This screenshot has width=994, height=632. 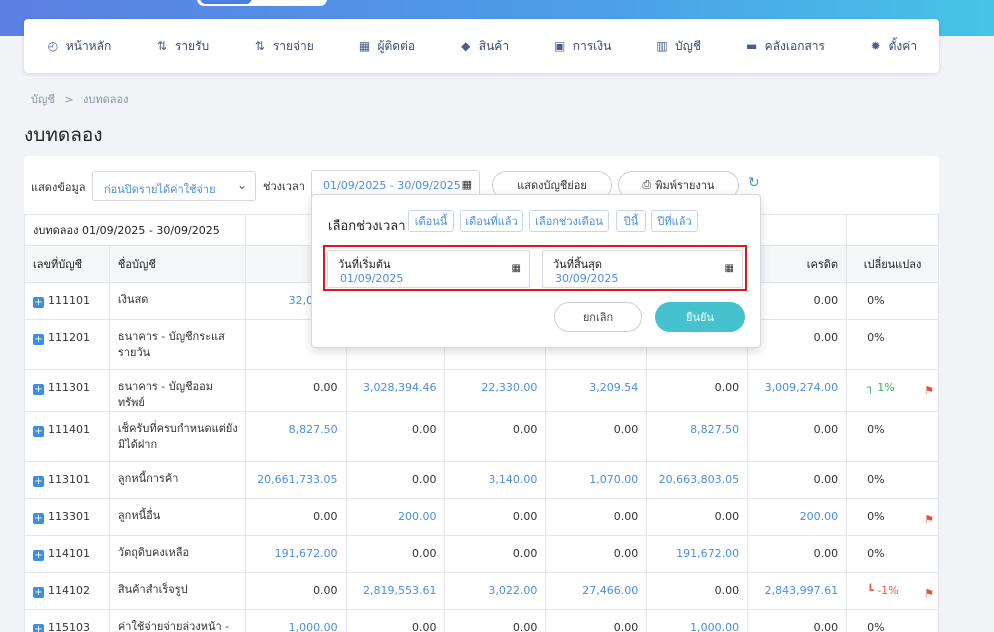 I want to click on breadcrumb-parent: บัญชี, so click(x=43, y=99).